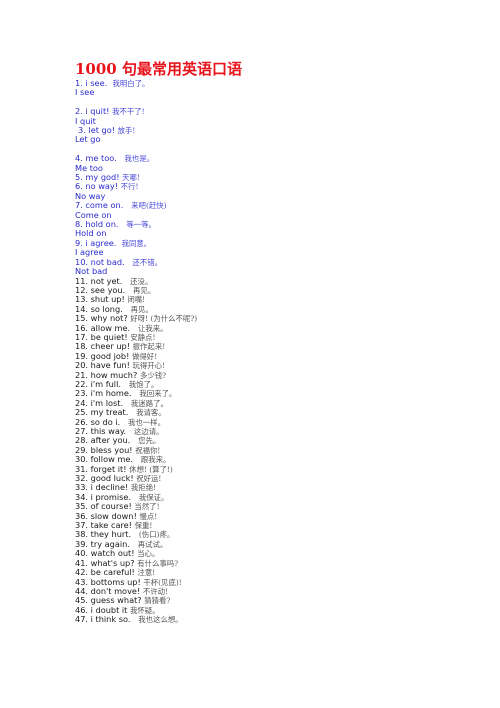 This screenshot has width=500, height=708. I want to click on document-title: 1000 句最常用英语口语, so click(158, 69).